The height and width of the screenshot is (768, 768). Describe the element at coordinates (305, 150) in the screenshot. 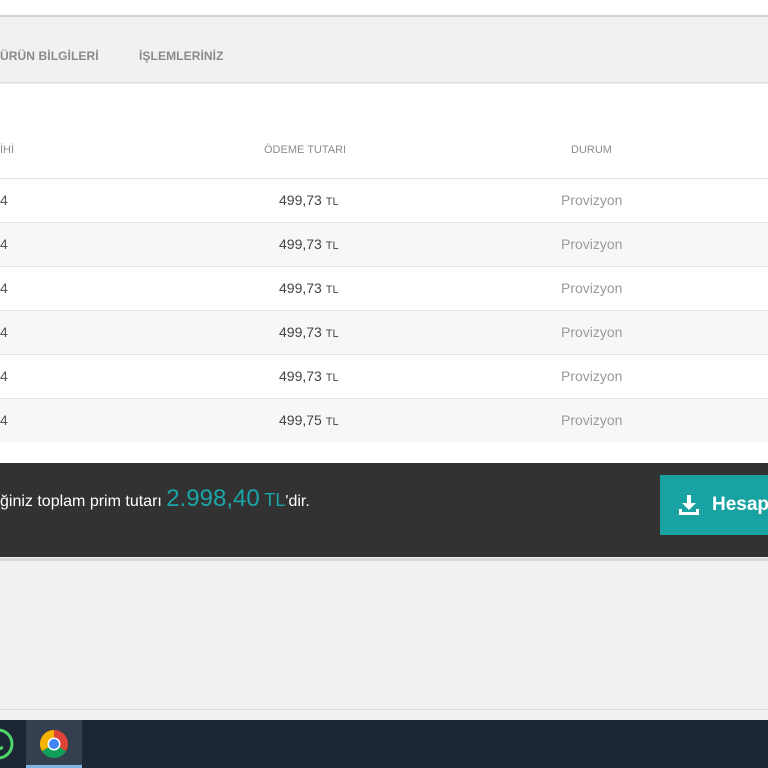

I see `column-header-amount: ÖDEME TUTARI` at that location.